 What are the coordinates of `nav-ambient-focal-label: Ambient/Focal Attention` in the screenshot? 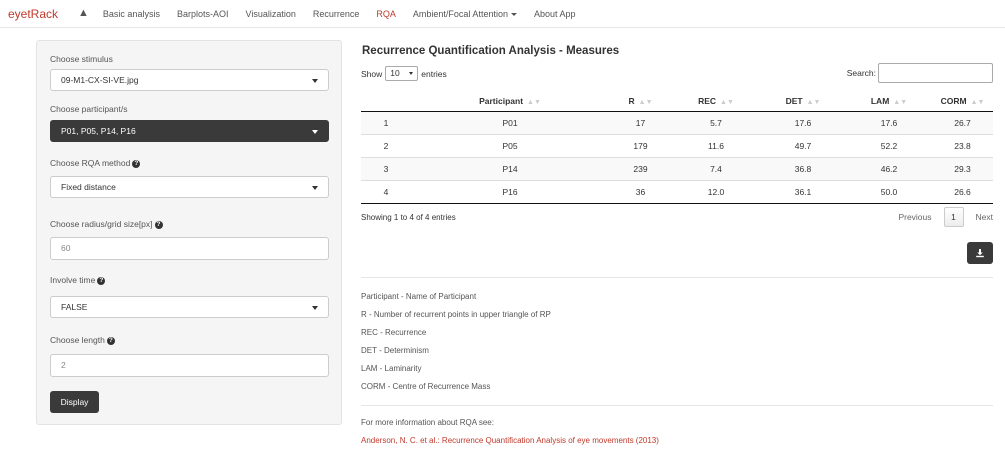 It's located at (460, 13).